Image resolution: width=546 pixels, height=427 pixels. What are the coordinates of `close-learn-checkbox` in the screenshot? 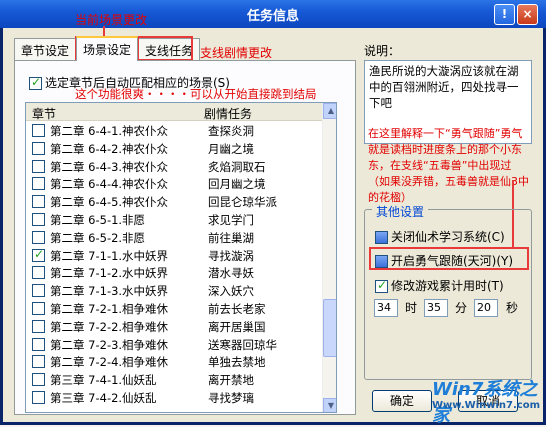 It's located at (381, 237).